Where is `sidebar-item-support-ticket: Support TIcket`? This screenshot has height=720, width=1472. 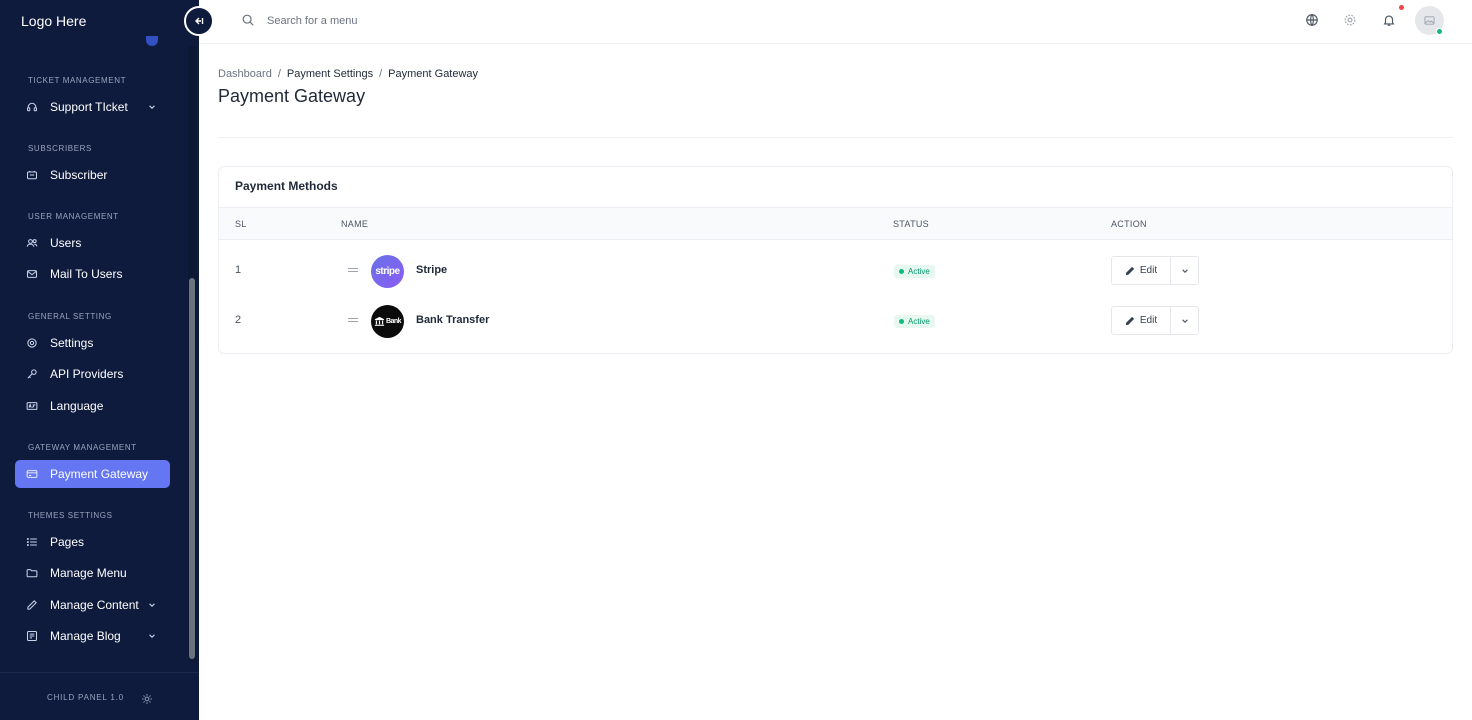
sidebar-item-support-ticket: Support TIcket is located at coordinates (92, 107).